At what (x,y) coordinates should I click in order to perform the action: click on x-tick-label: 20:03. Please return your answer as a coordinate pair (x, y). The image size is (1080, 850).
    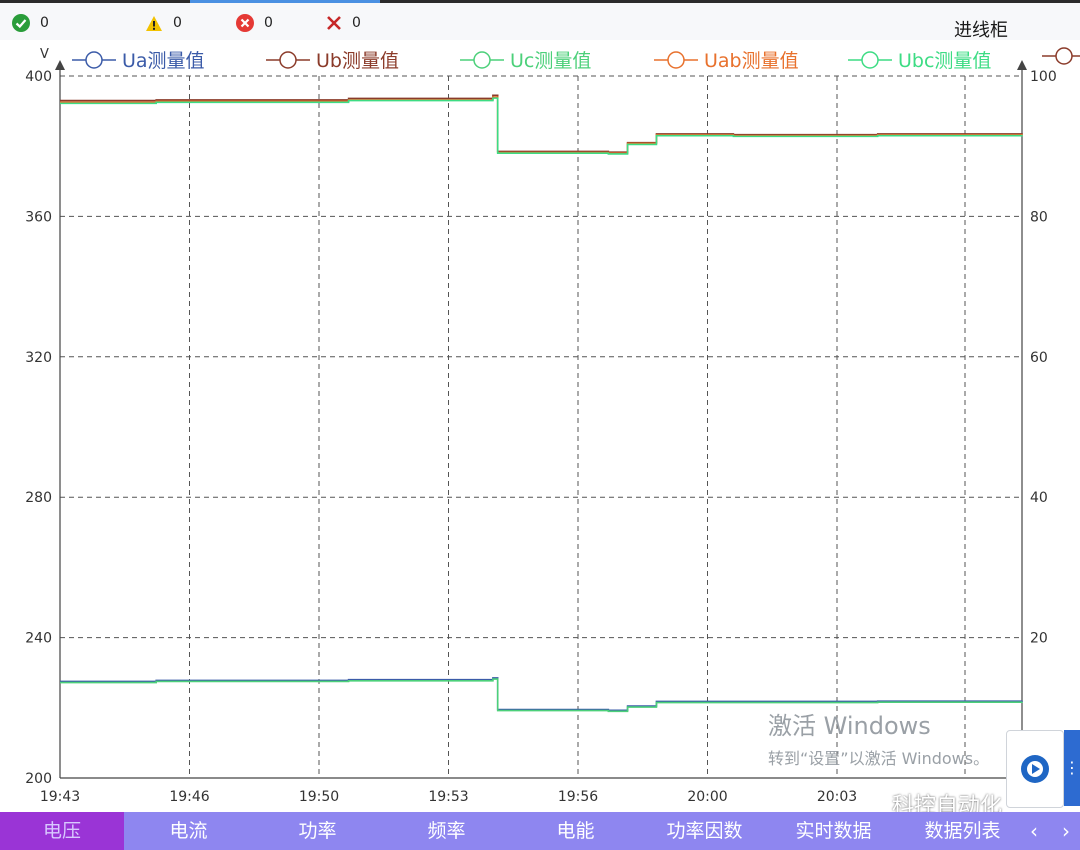
    Looking at the image, I should click on (837, 797).